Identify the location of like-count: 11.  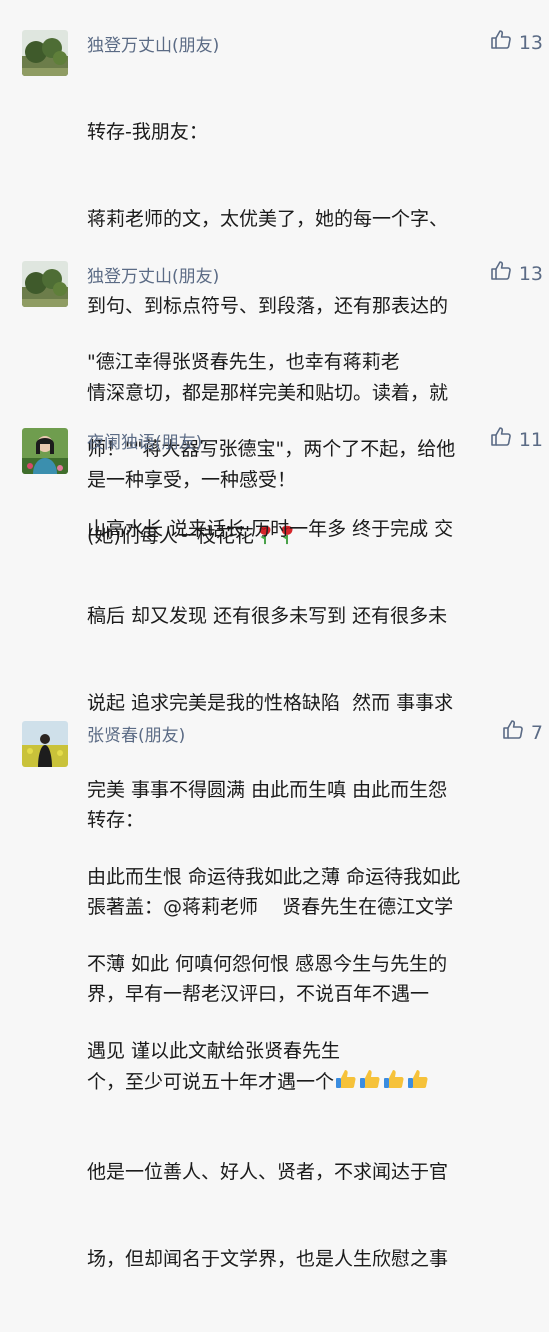
(530, 439).